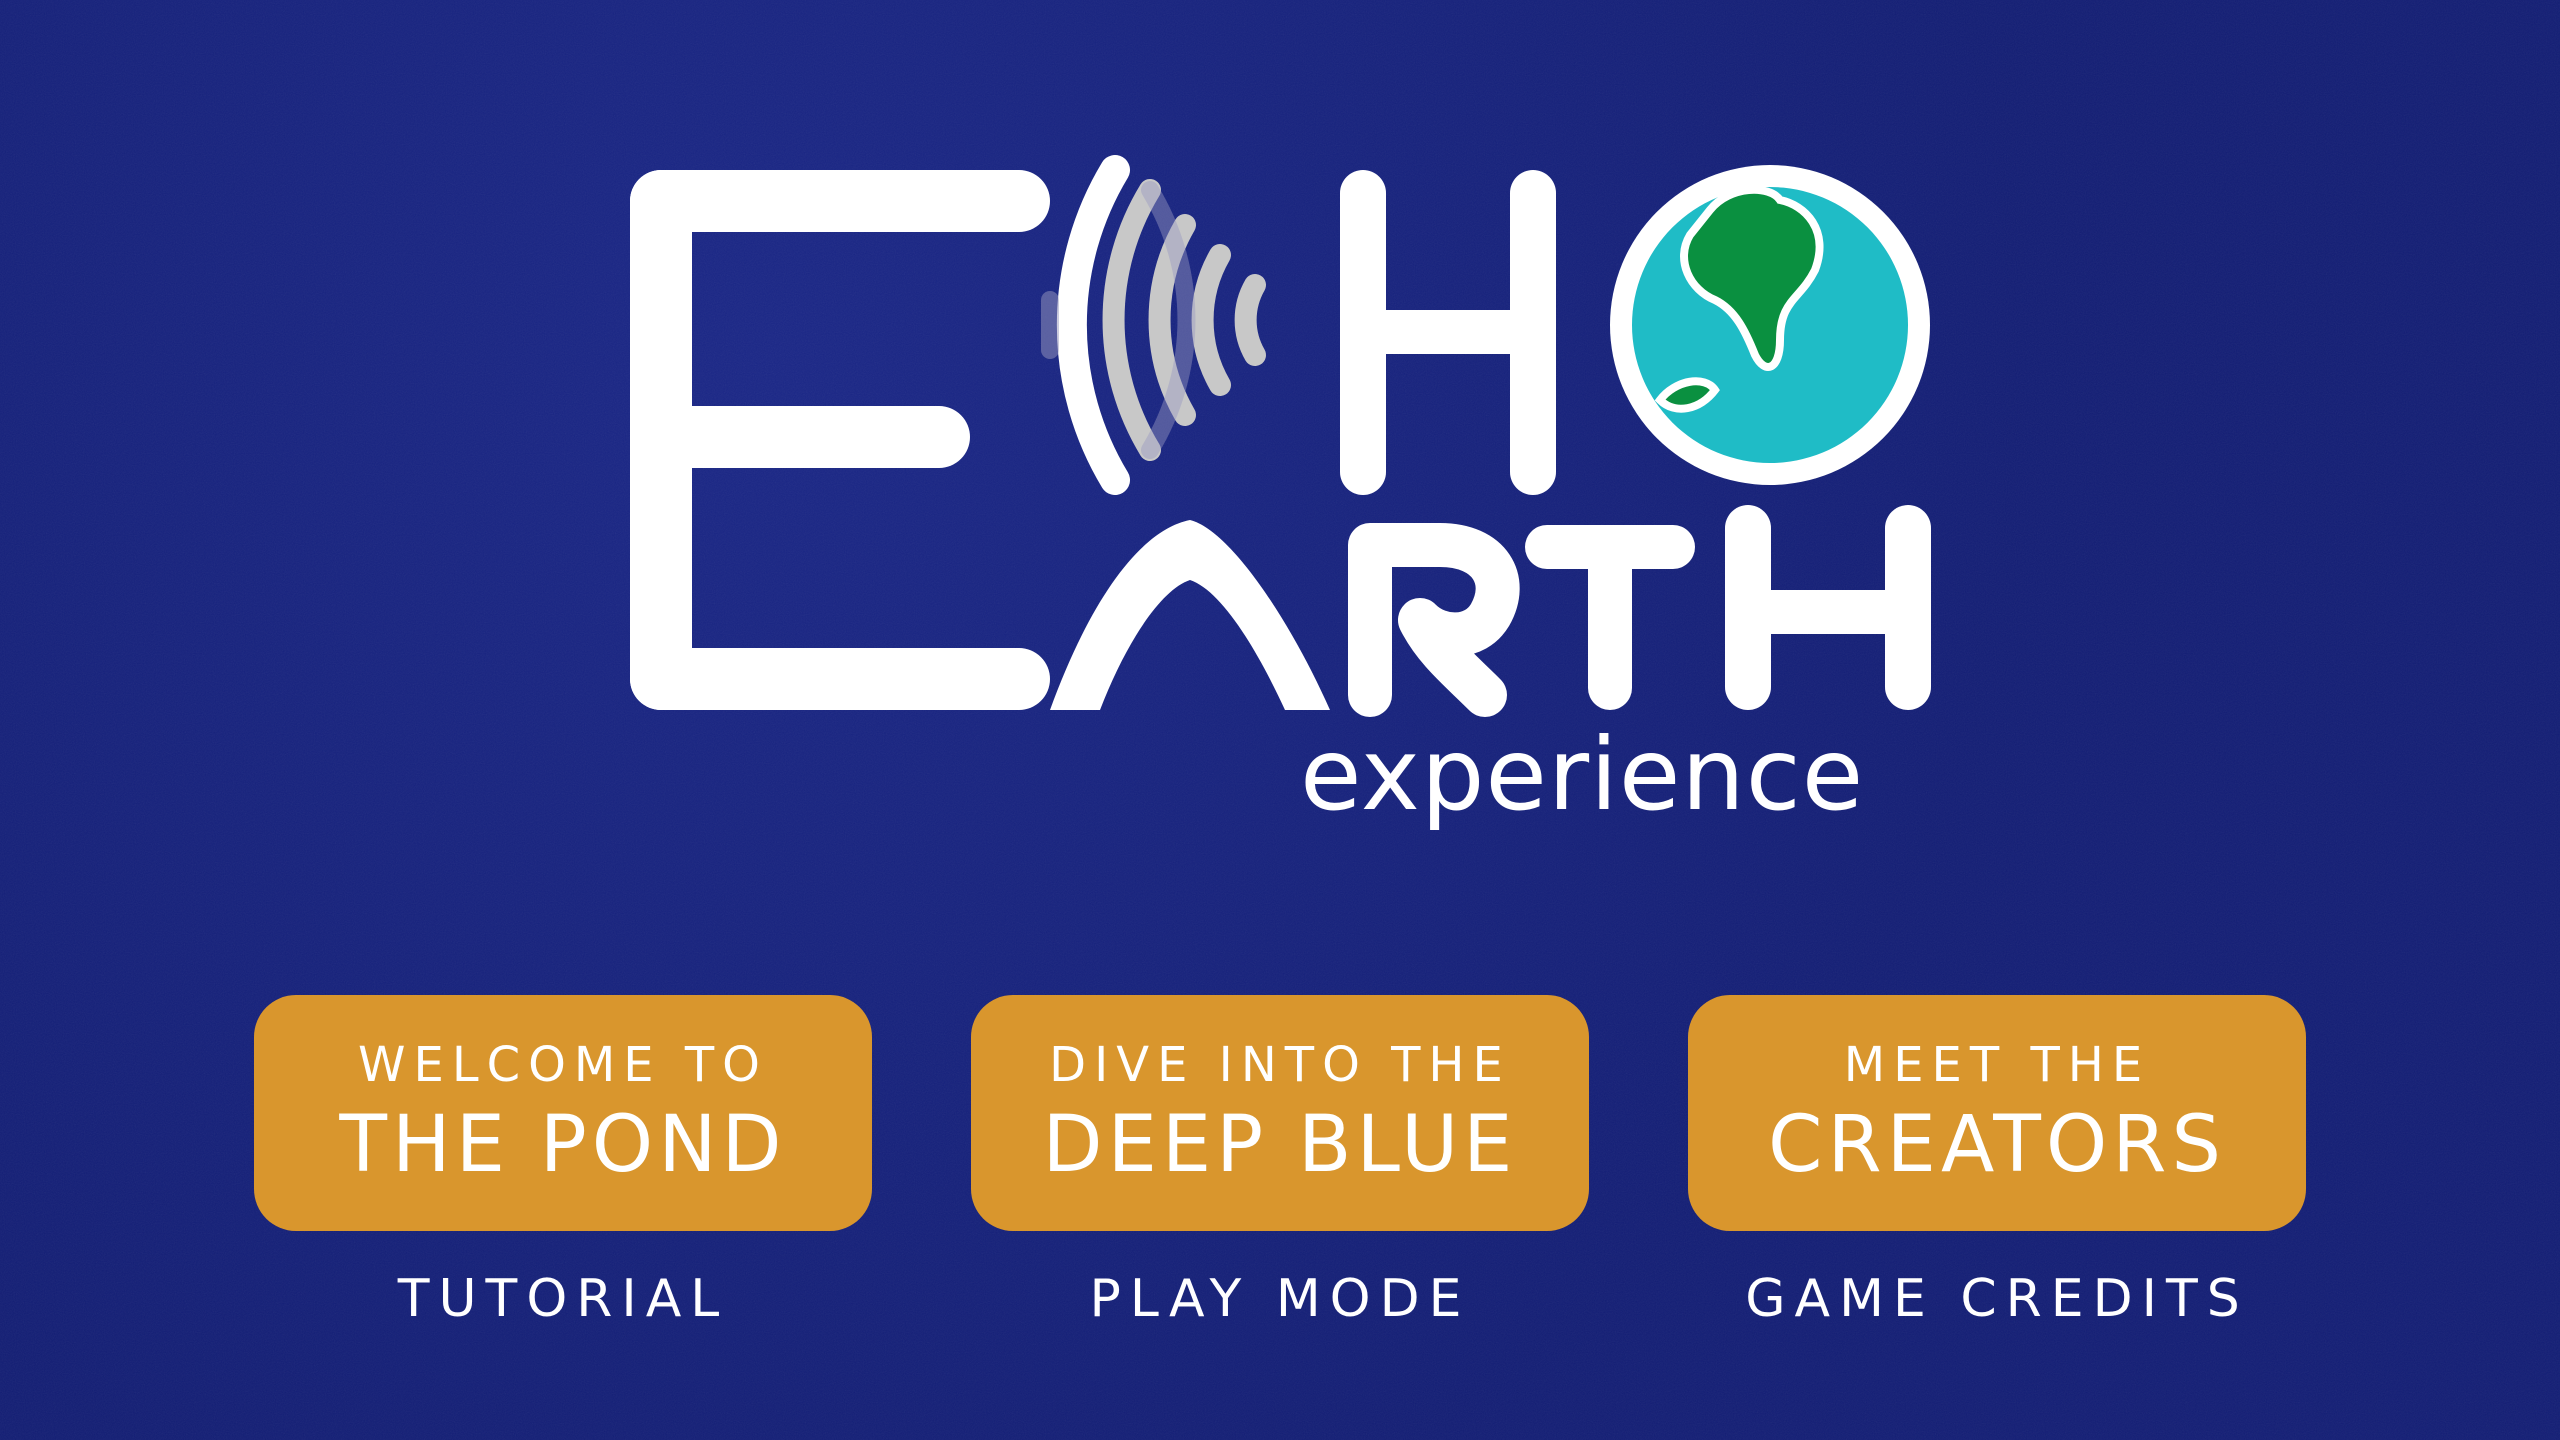 The height and width of the screenshot is (1440, 2560). What do you see at coordinates (1434, 620) in the screenshot?
I see `logo-letter-r` at bounding box center [1434, 620].